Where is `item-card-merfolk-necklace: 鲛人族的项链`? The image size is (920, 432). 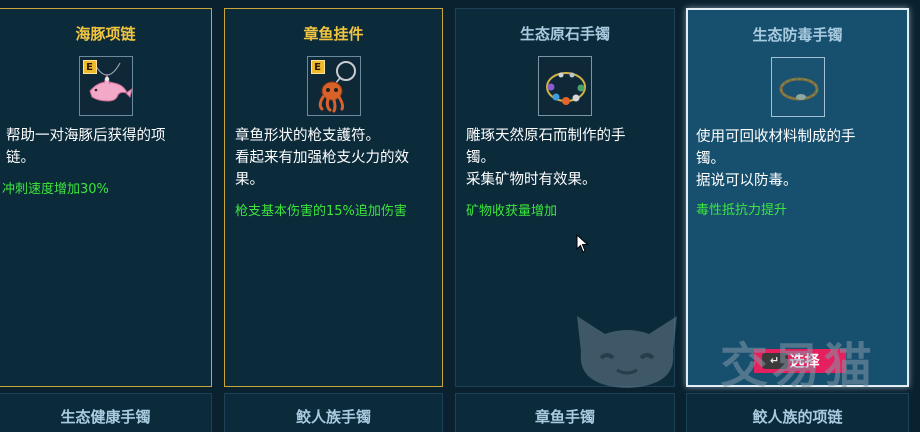 item-card-merfolk-necklace: 鲛人族的项链 is located at coordinates (797, 412).